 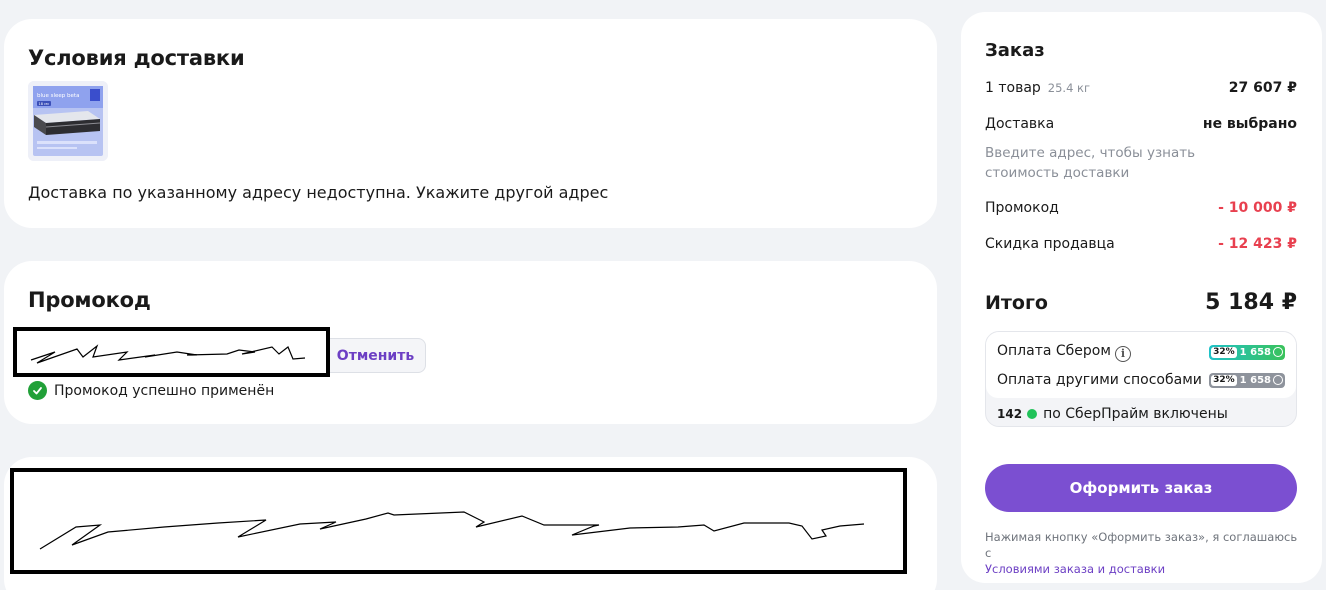 I want to click on other-bonus-value: 1 658, so click(x=1255, y=380).